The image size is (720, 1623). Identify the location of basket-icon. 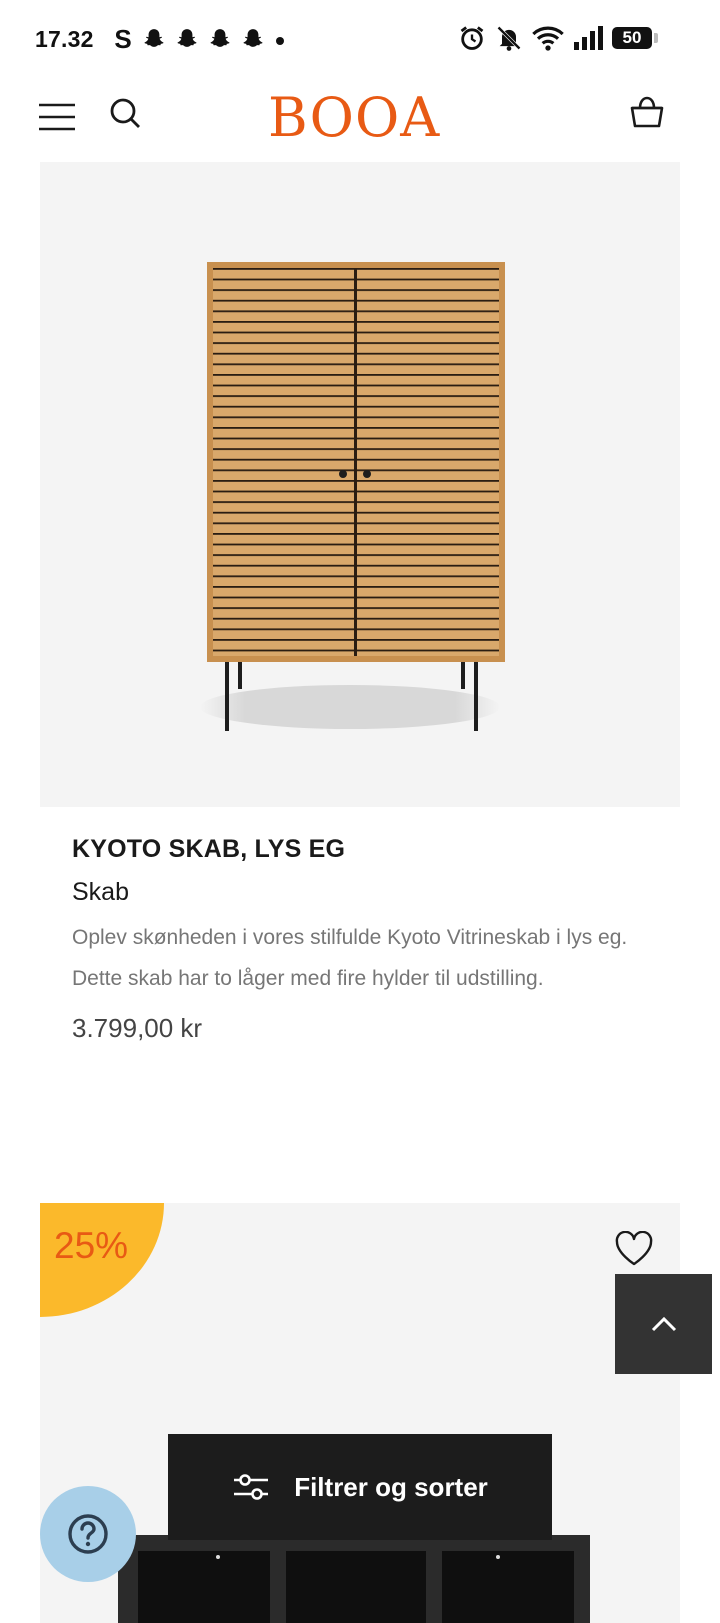
(647, 112).